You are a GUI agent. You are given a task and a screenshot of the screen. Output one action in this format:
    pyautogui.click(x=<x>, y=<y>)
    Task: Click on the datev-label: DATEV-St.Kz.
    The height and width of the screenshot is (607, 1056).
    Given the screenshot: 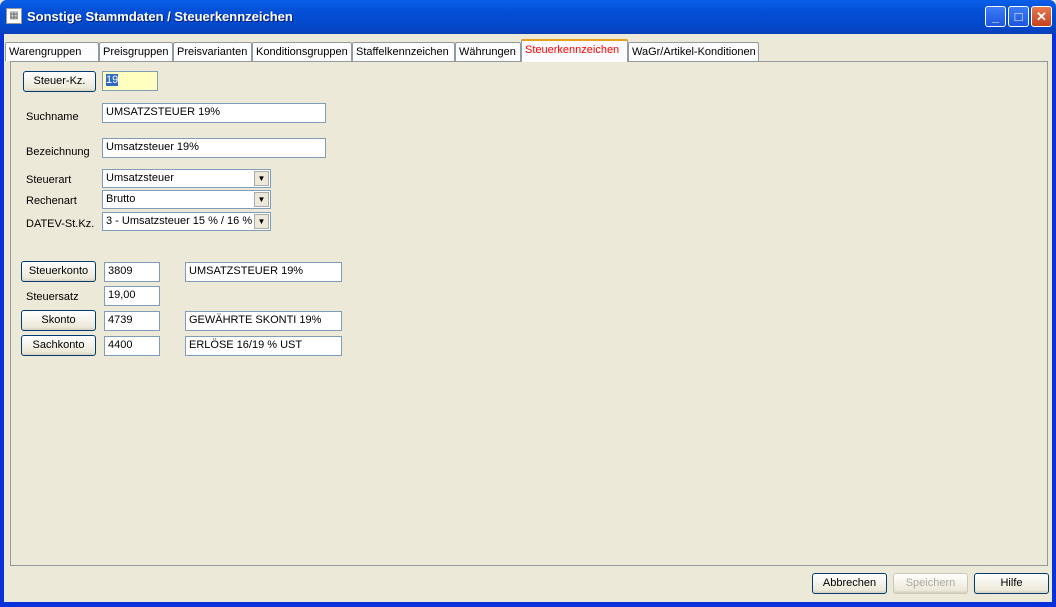 What is the action you would take?
    pyautogui.click(x=60, y=224)
    